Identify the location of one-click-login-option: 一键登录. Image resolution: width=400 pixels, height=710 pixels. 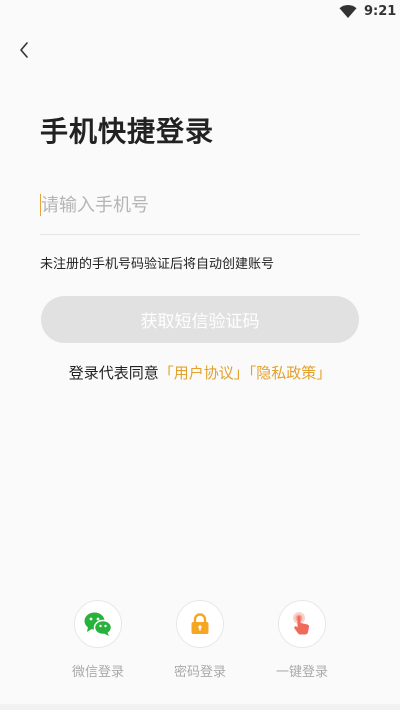
(302, 640).